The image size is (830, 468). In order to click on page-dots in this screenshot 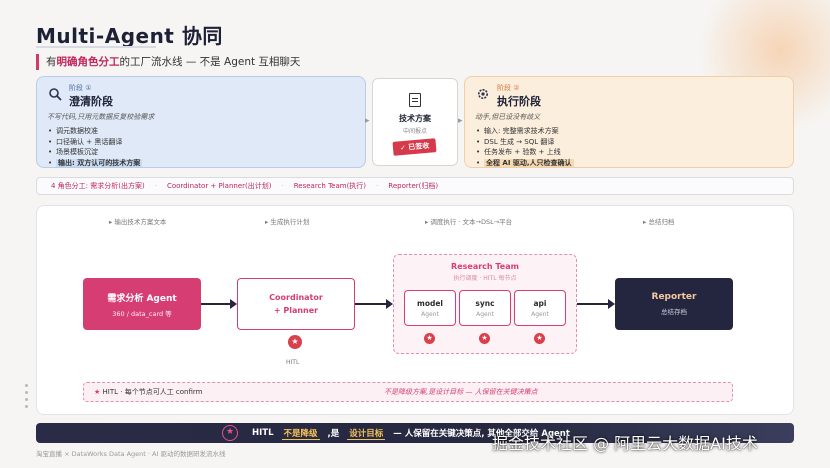, I will do `click(27, 398)`.